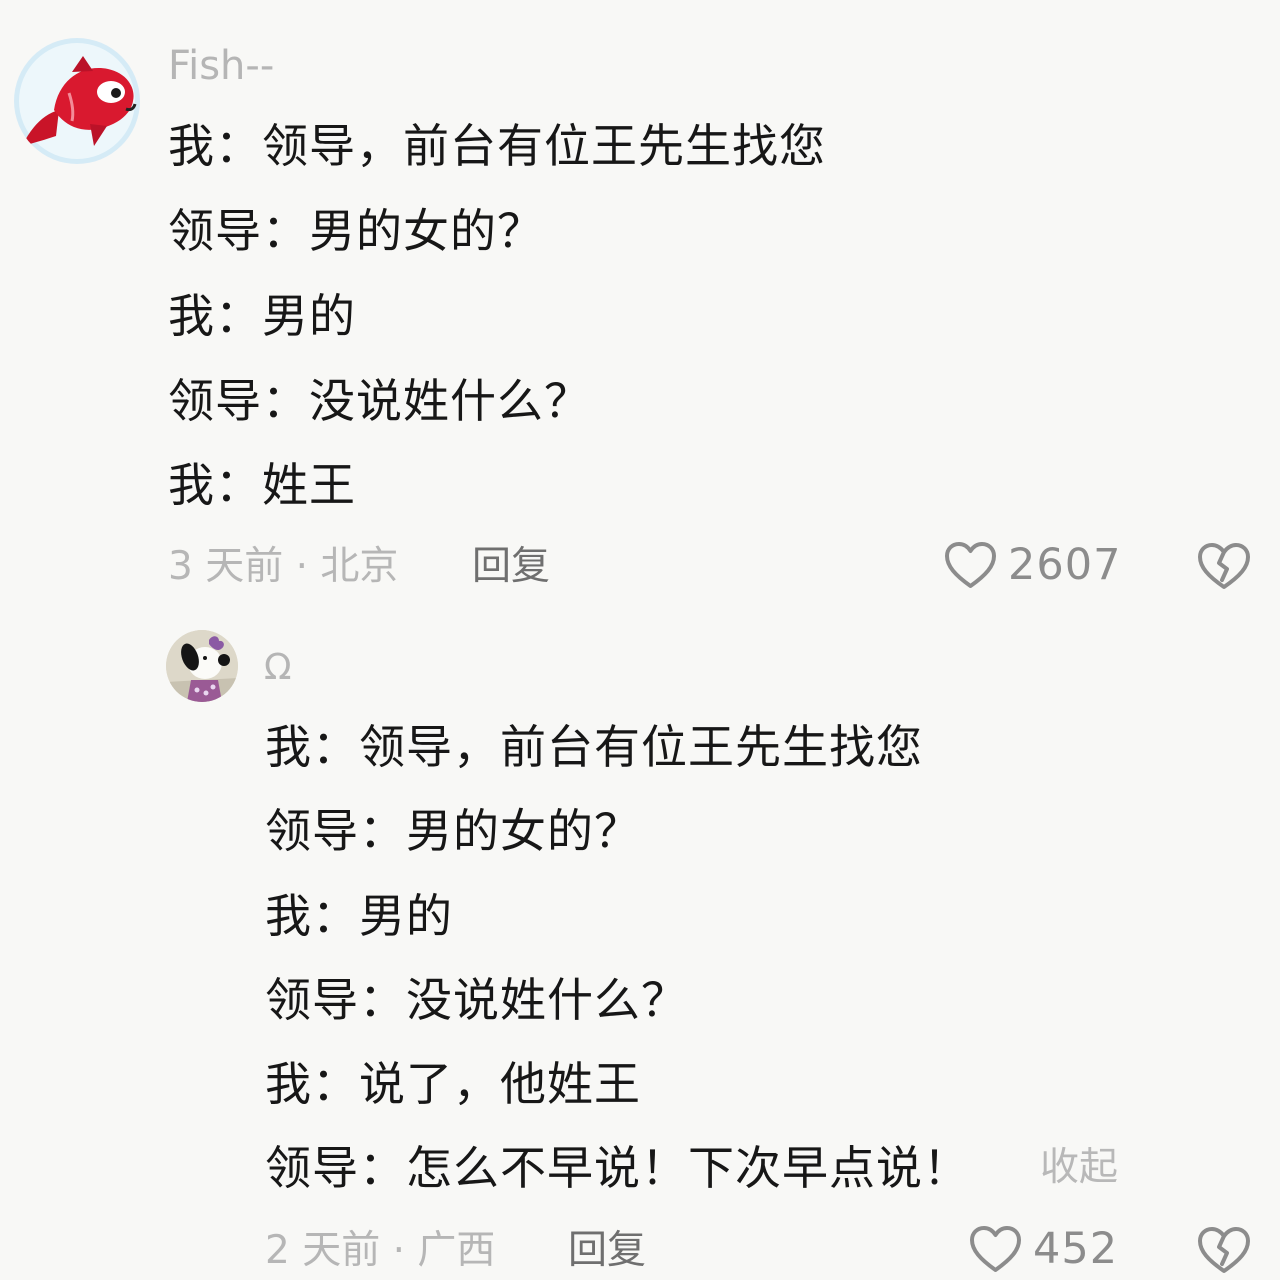  I want to click on red-fish-icon, so click(77, 101).